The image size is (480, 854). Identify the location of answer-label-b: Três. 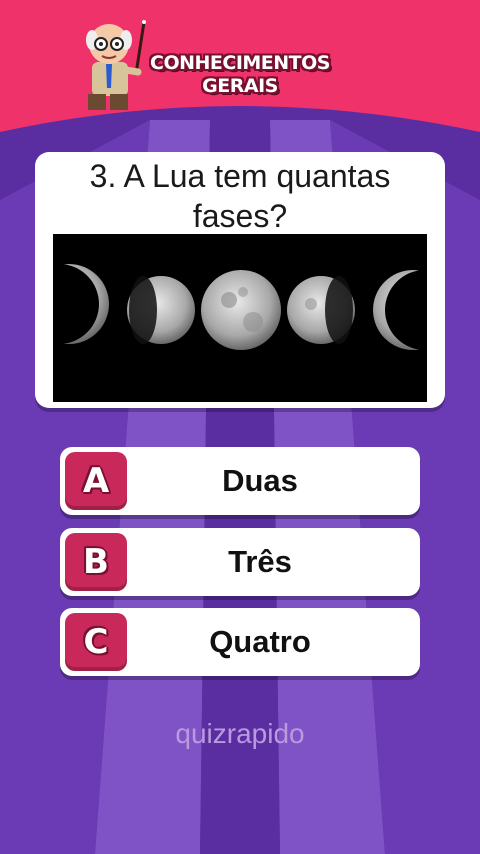
(260, 561).